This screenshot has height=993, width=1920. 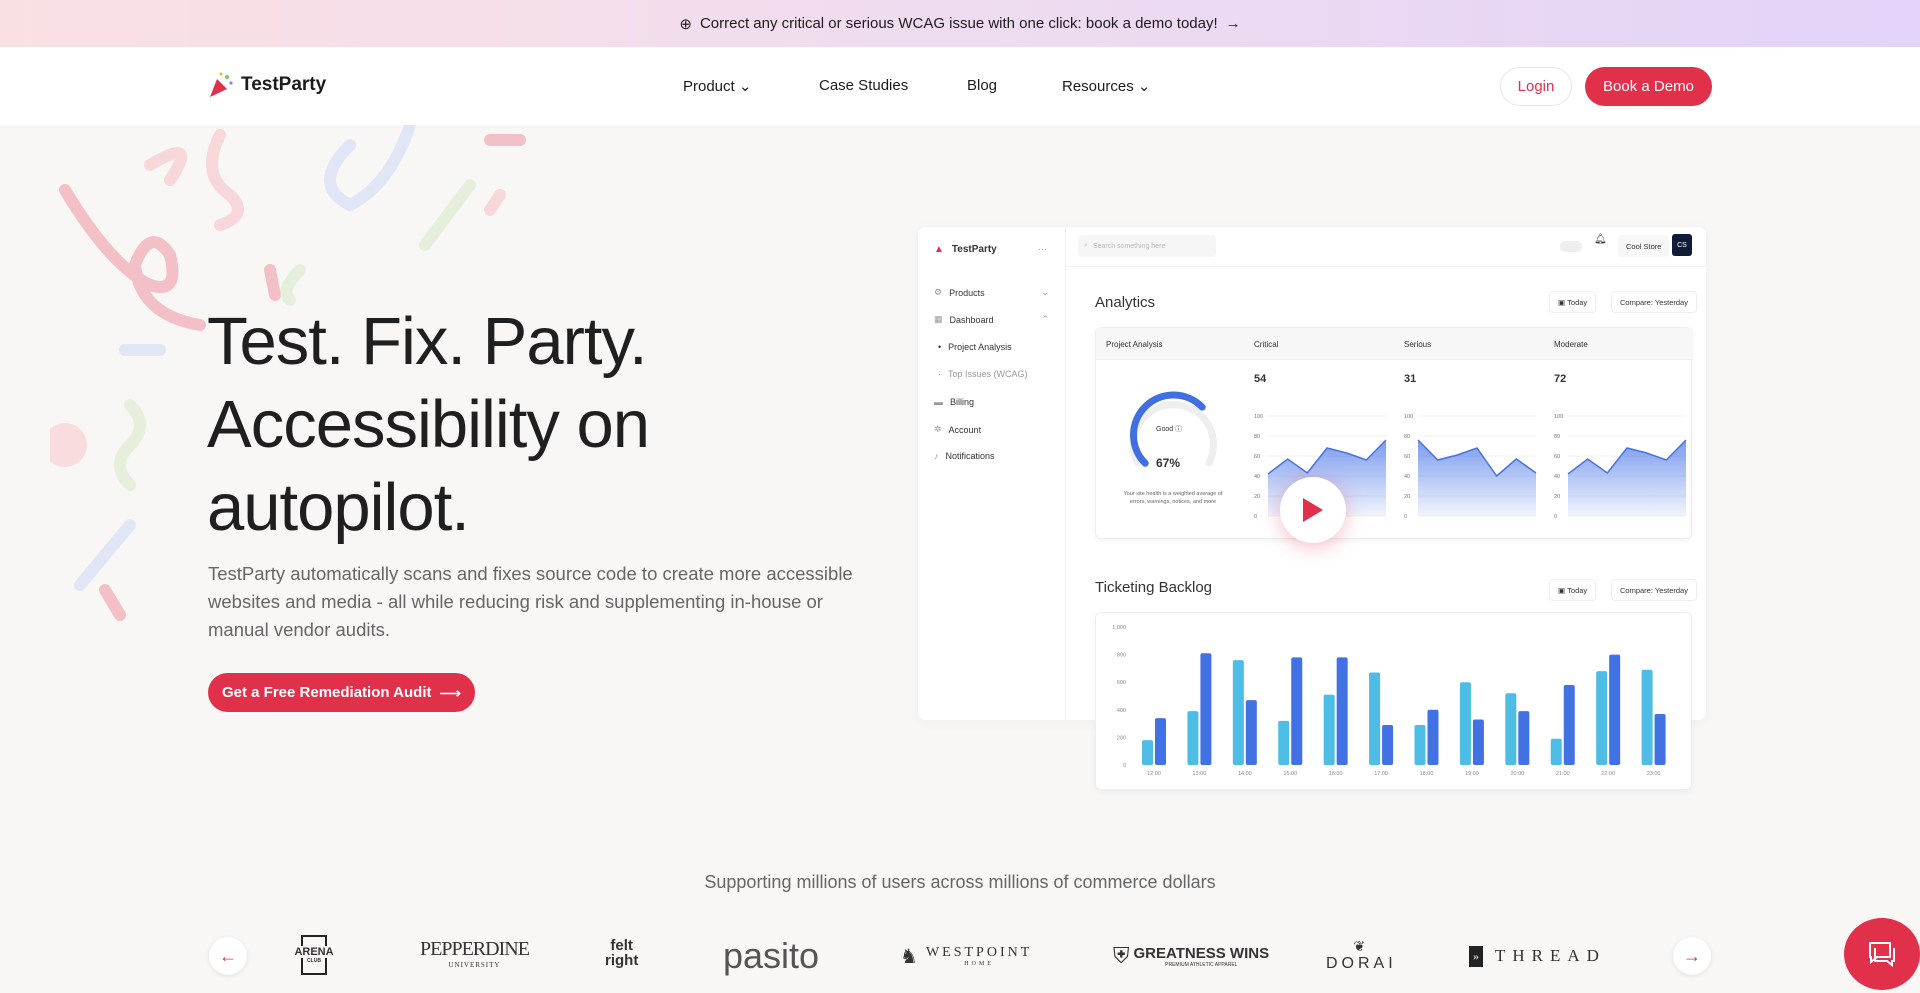 What do you see at coordinates (1654, 302) in the screenshot?
I see `compare-button: Compare: Yesterday` at bounding box center [1654, 302].